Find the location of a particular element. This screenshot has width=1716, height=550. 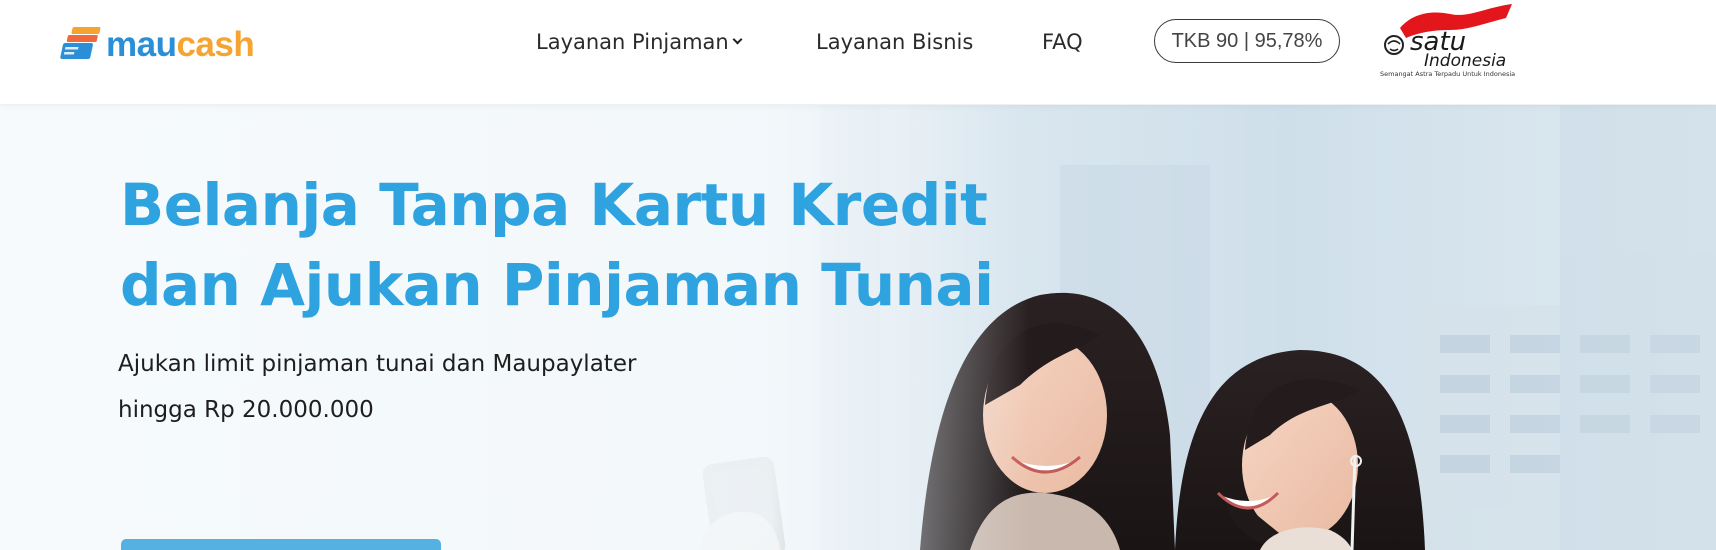

nav-layanan-bisnis-label: Layanan Bisnis is located at coordinates (895, 42).